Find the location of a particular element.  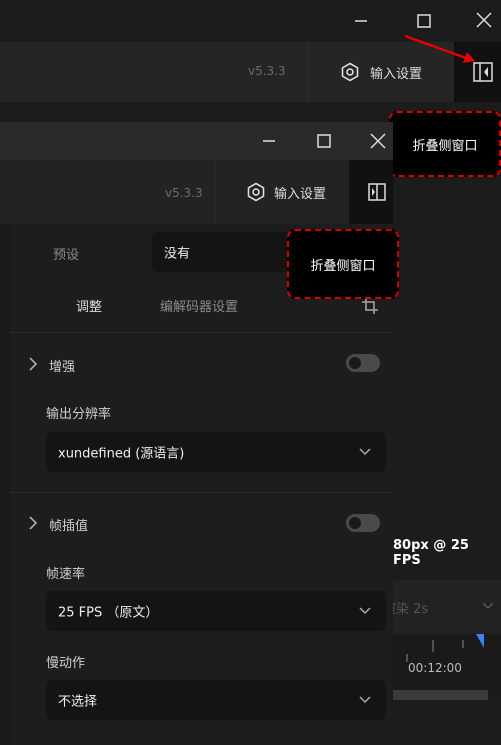

minimize-icon is located at coordinates (361, 21).